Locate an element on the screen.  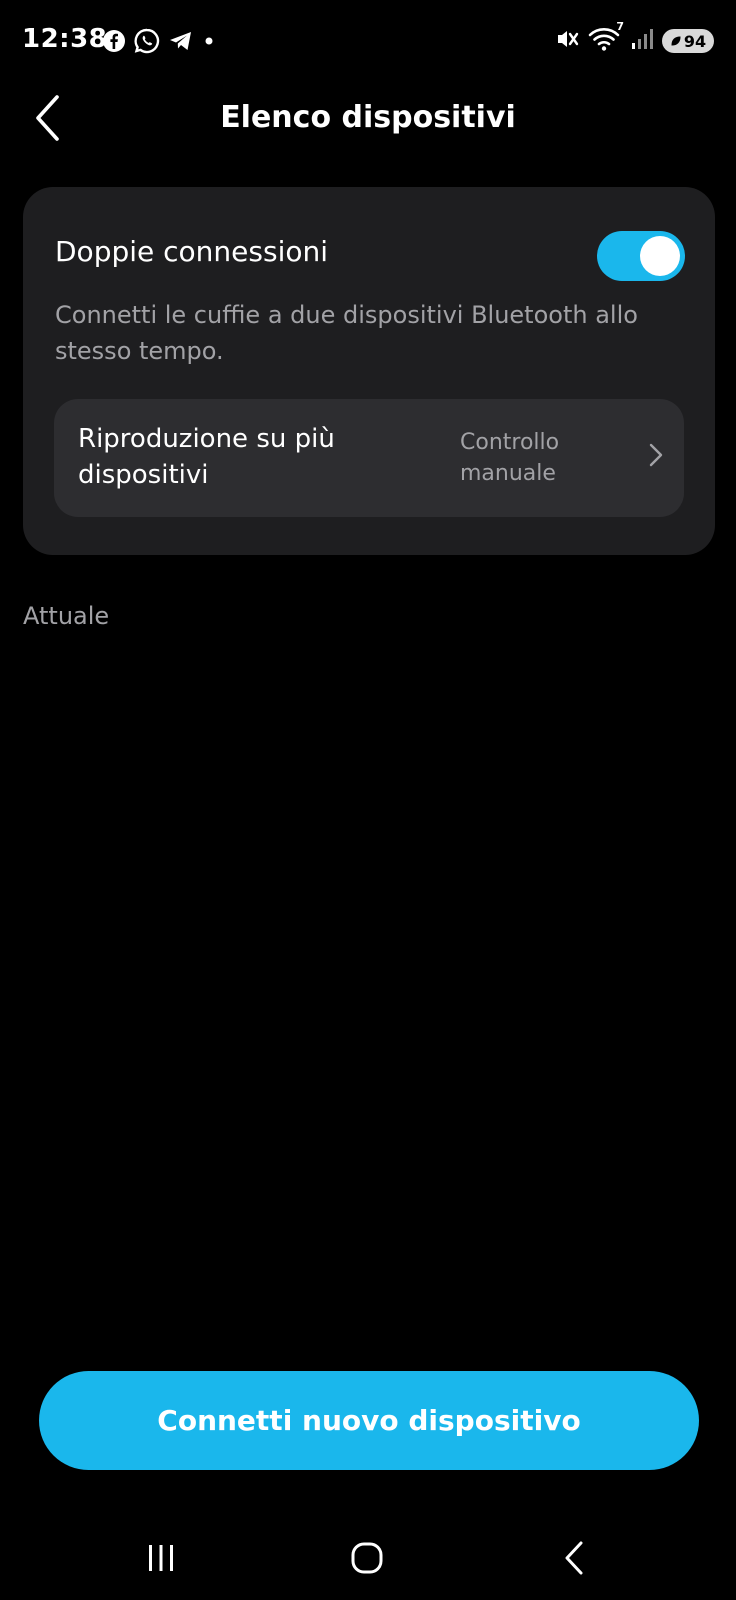
dual-connection-toggle is located at coordinates (641, 256).